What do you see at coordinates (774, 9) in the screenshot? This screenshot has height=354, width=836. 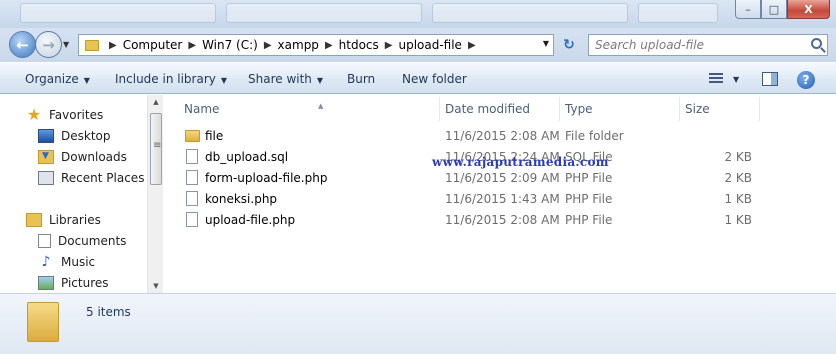 I see `maximize-button: □` at bounding box center [774, 9].